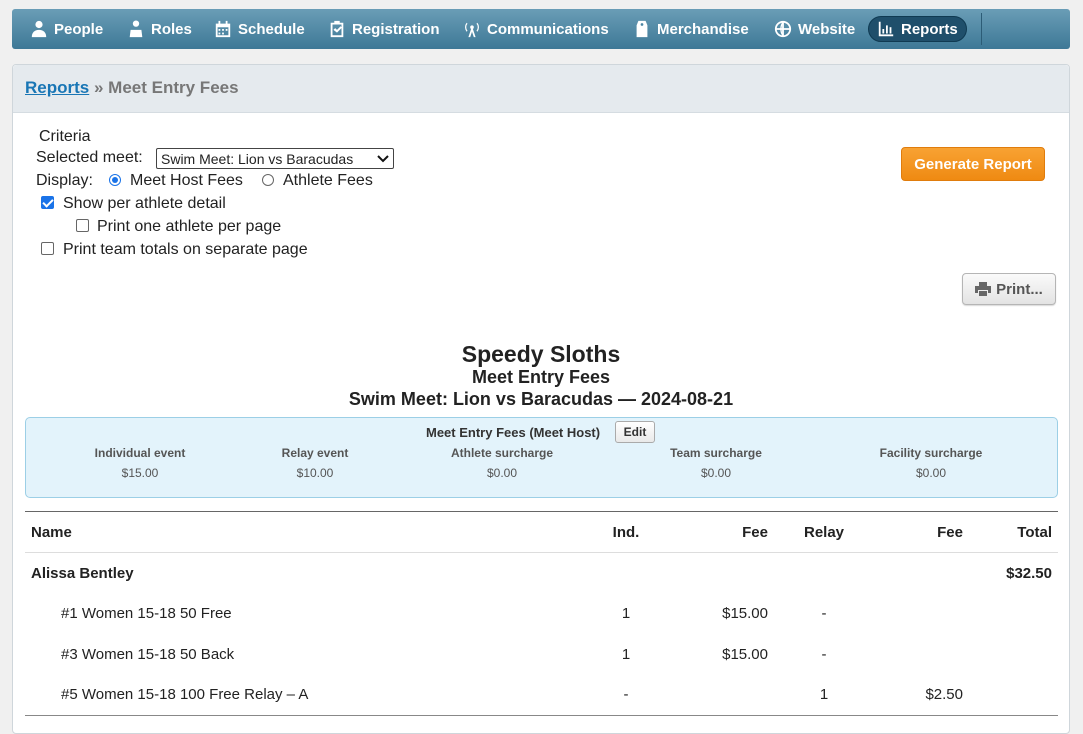  Describe the element at coordinates (140, 463) in the screenshot. I see `fee-item-individual: Individual event $15.00` at that location.